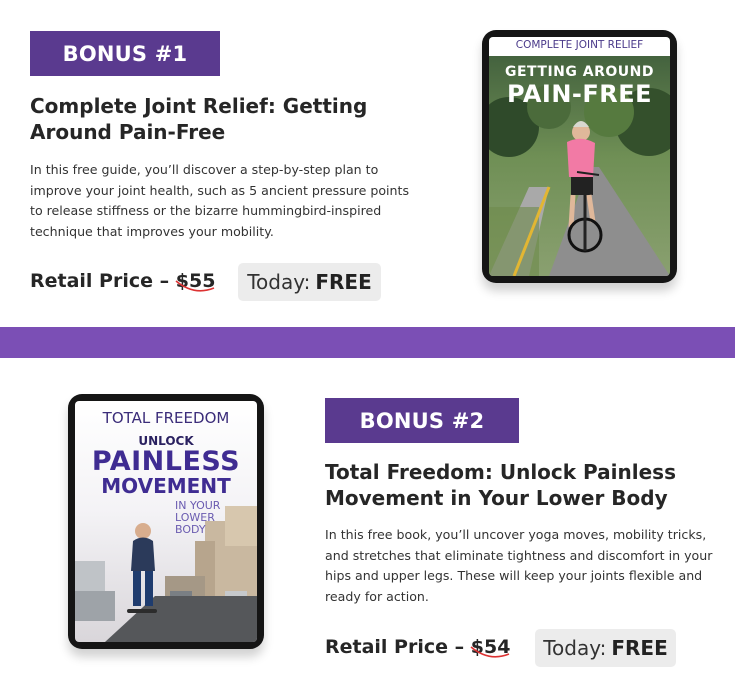 This screenshot has width=735, height=693. What do you see at coordinates (605, 648) in the screenshot?
I see `bonus-2-today-price: Today: FREE` at bounding box center [605, 648].